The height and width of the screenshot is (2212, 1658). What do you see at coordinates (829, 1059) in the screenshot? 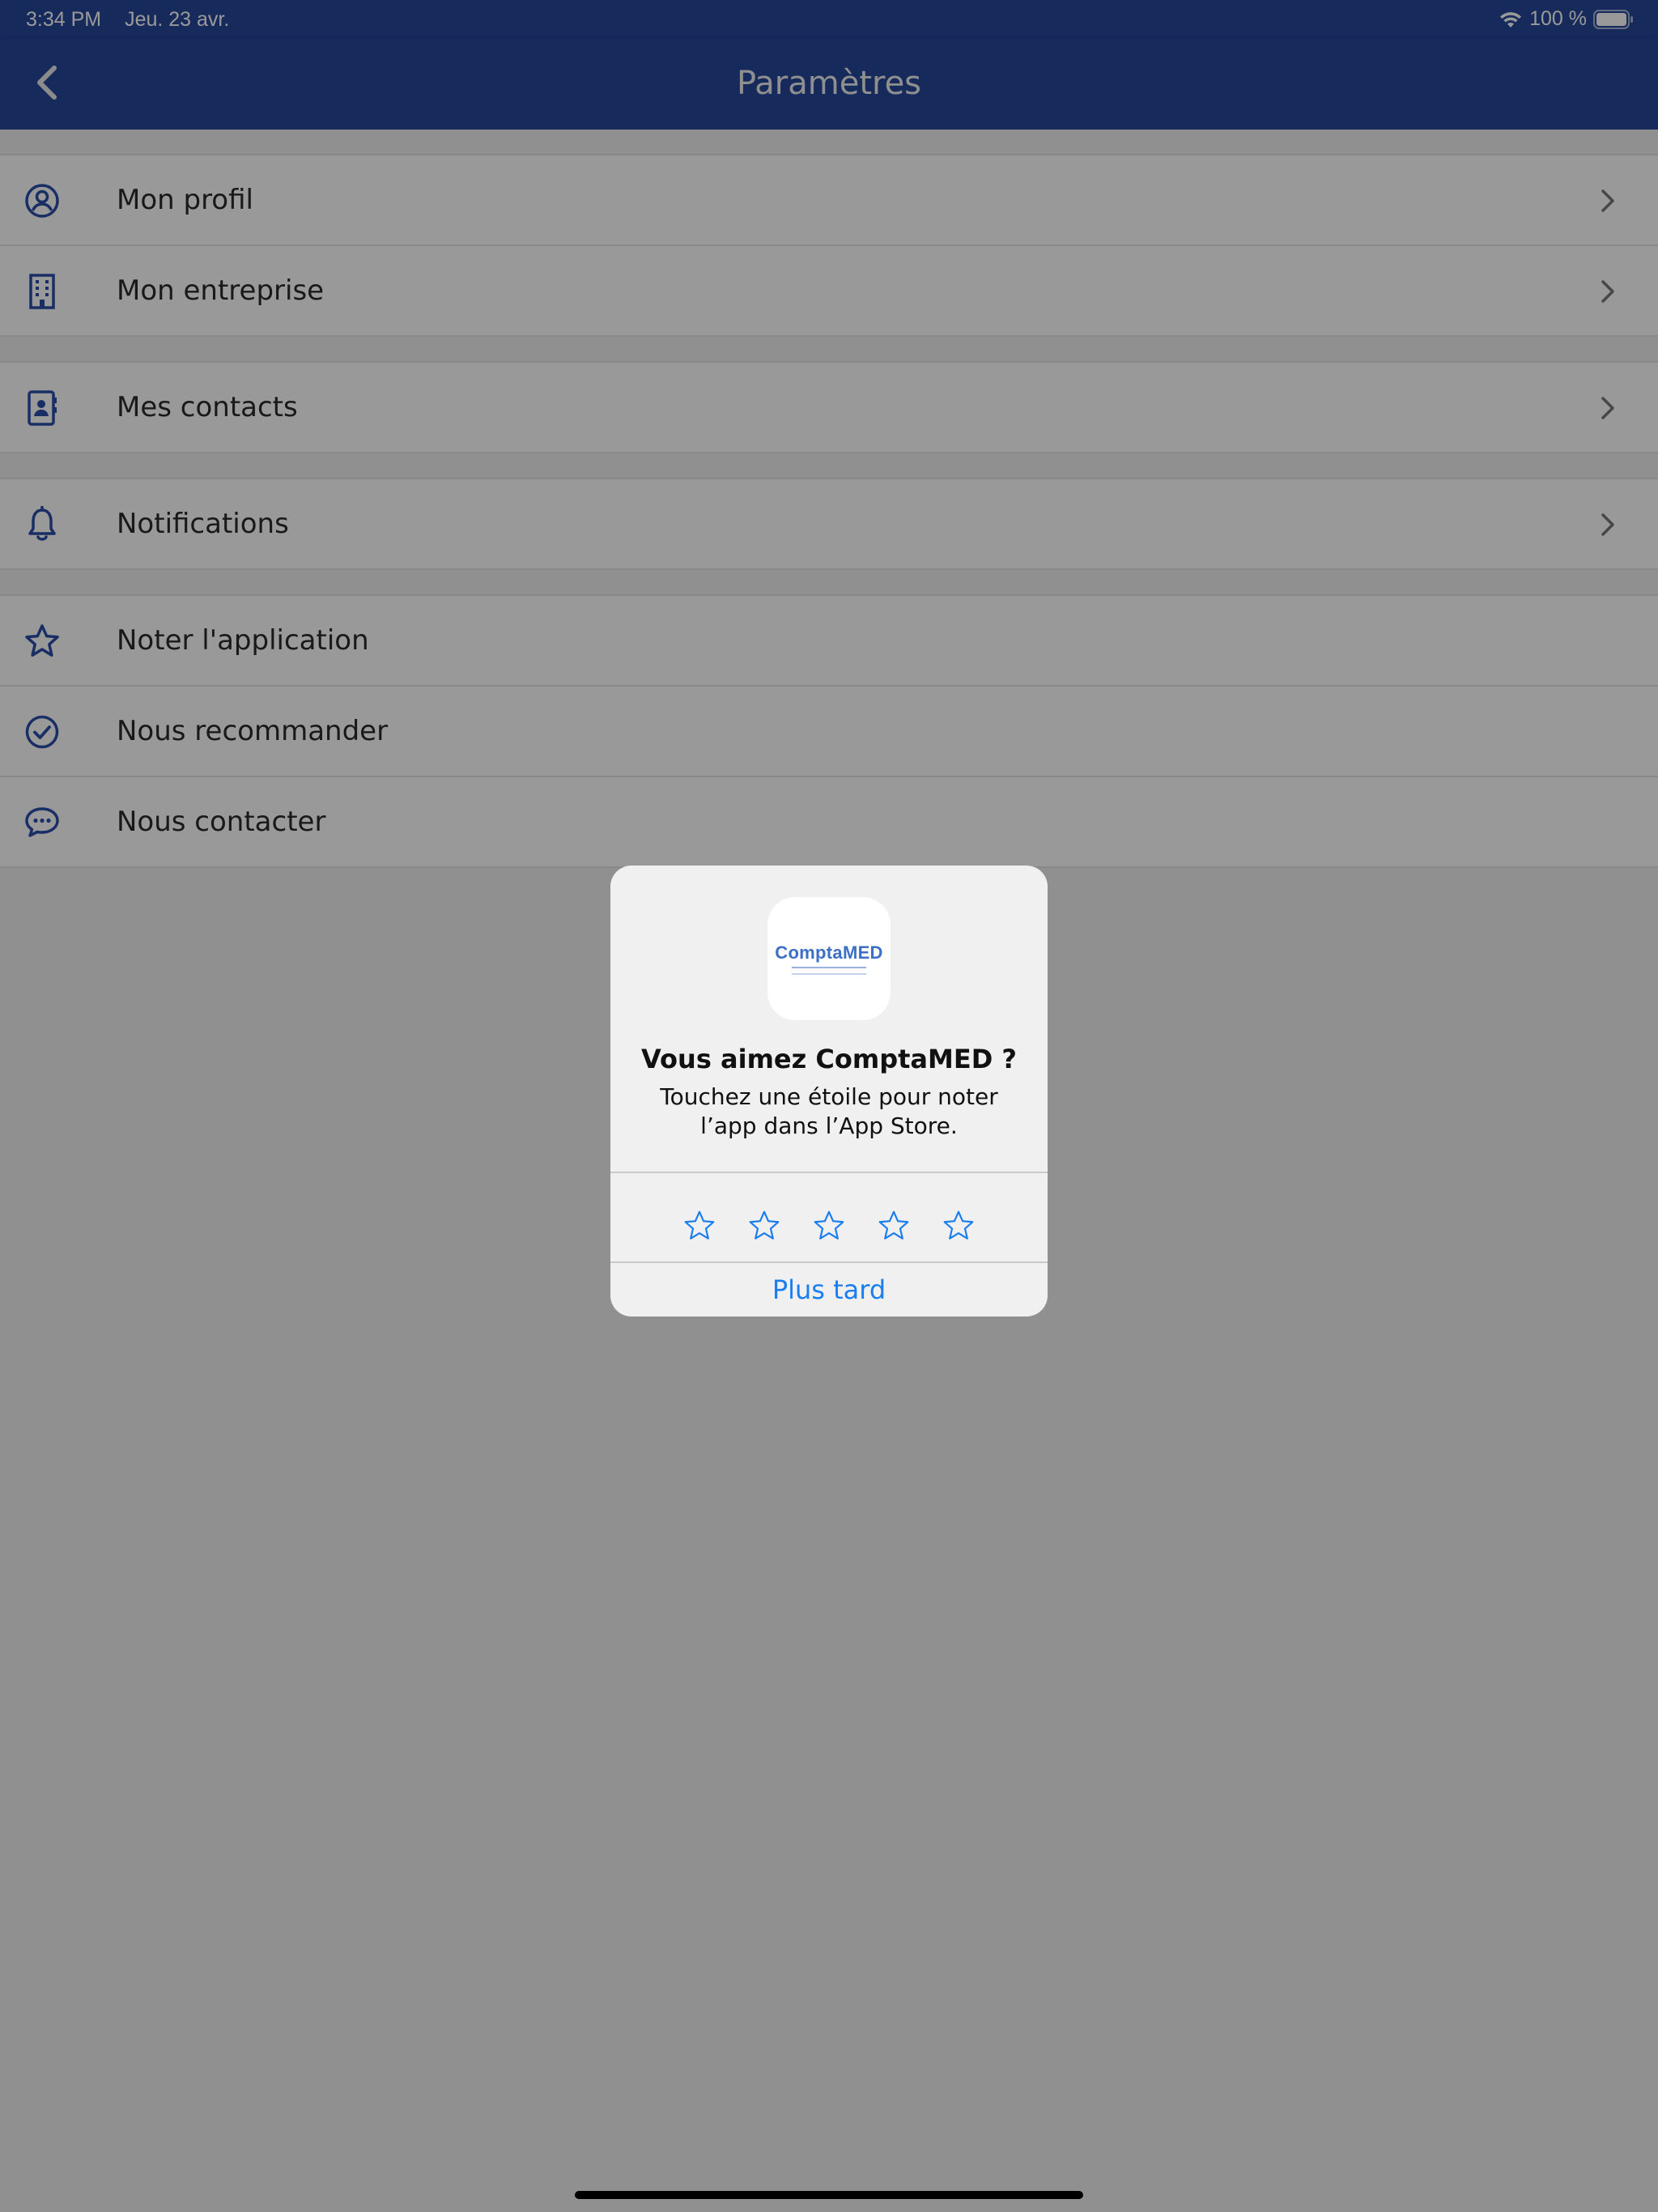
I see `dialog-title: Vous aimez ComptaMED ?` at bounding box center [829, 1059].